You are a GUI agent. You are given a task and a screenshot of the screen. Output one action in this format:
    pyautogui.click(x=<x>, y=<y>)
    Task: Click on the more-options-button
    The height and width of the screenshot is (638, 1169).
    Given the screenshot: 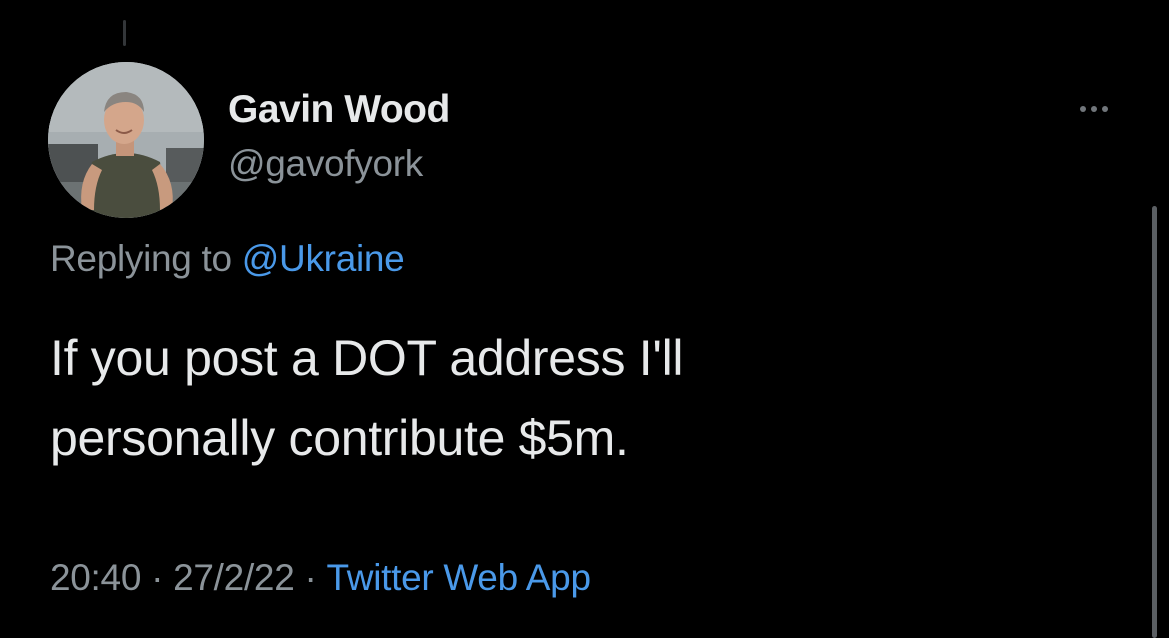 What is the action you would take?
    pyautogui.click(x=1094, y=109)
    